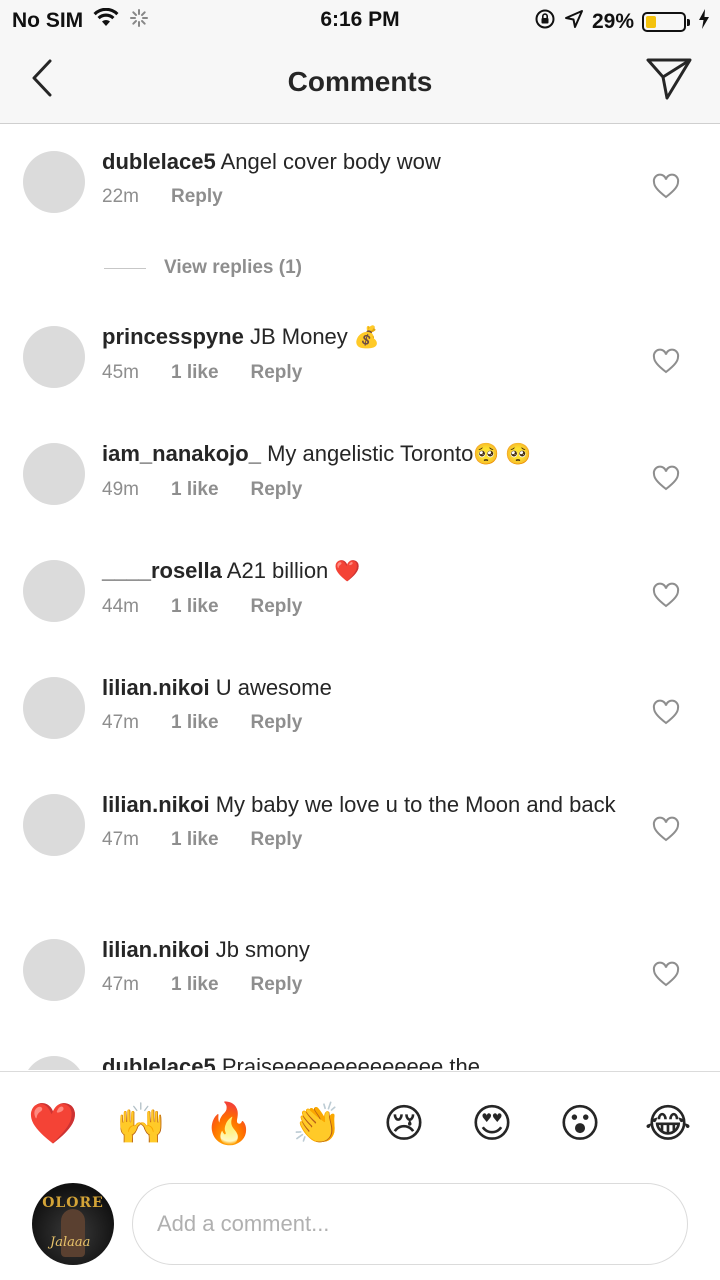 The image size is (720, 1280). What do you see at coordinates (415, 804) in the screenshot?
I see `comment-message: My baby we love u to the Moon and back` at bounding box center [415, 804].